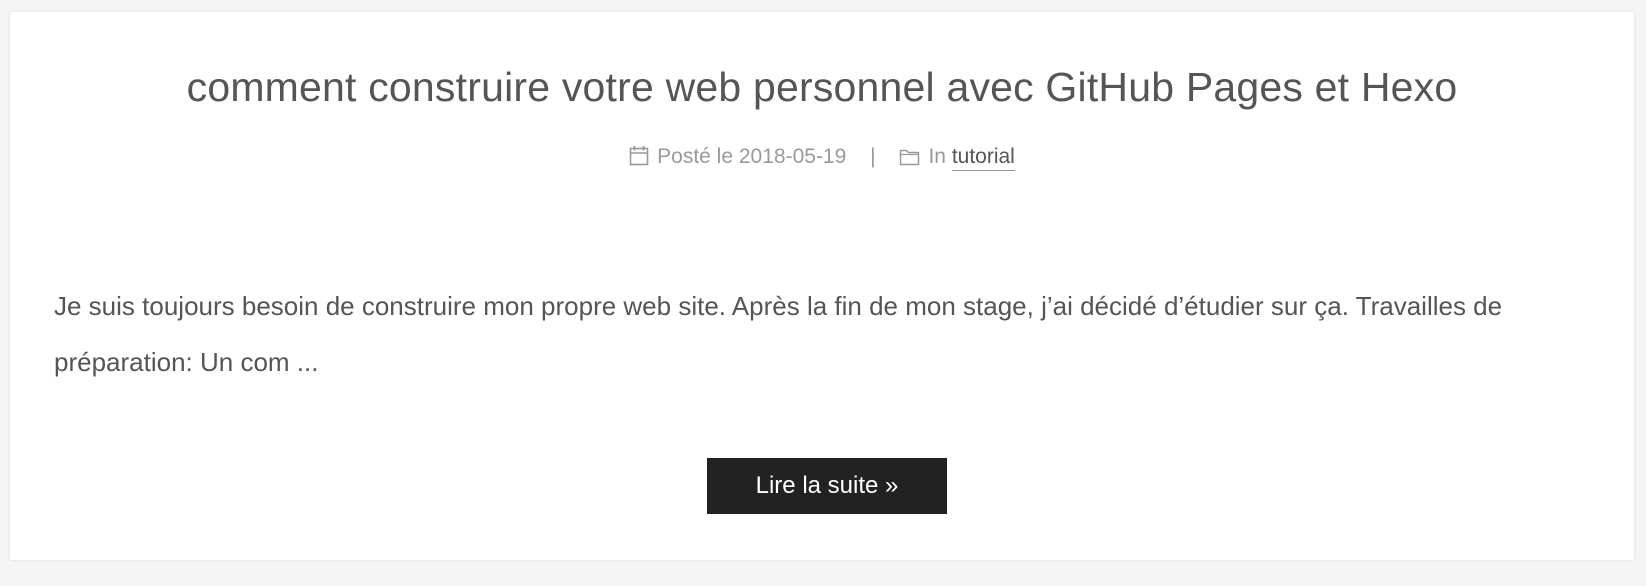 The height and width of the screenshot is (586, 1646). I want to click on posted-label: Posté le, so click(695, 157).